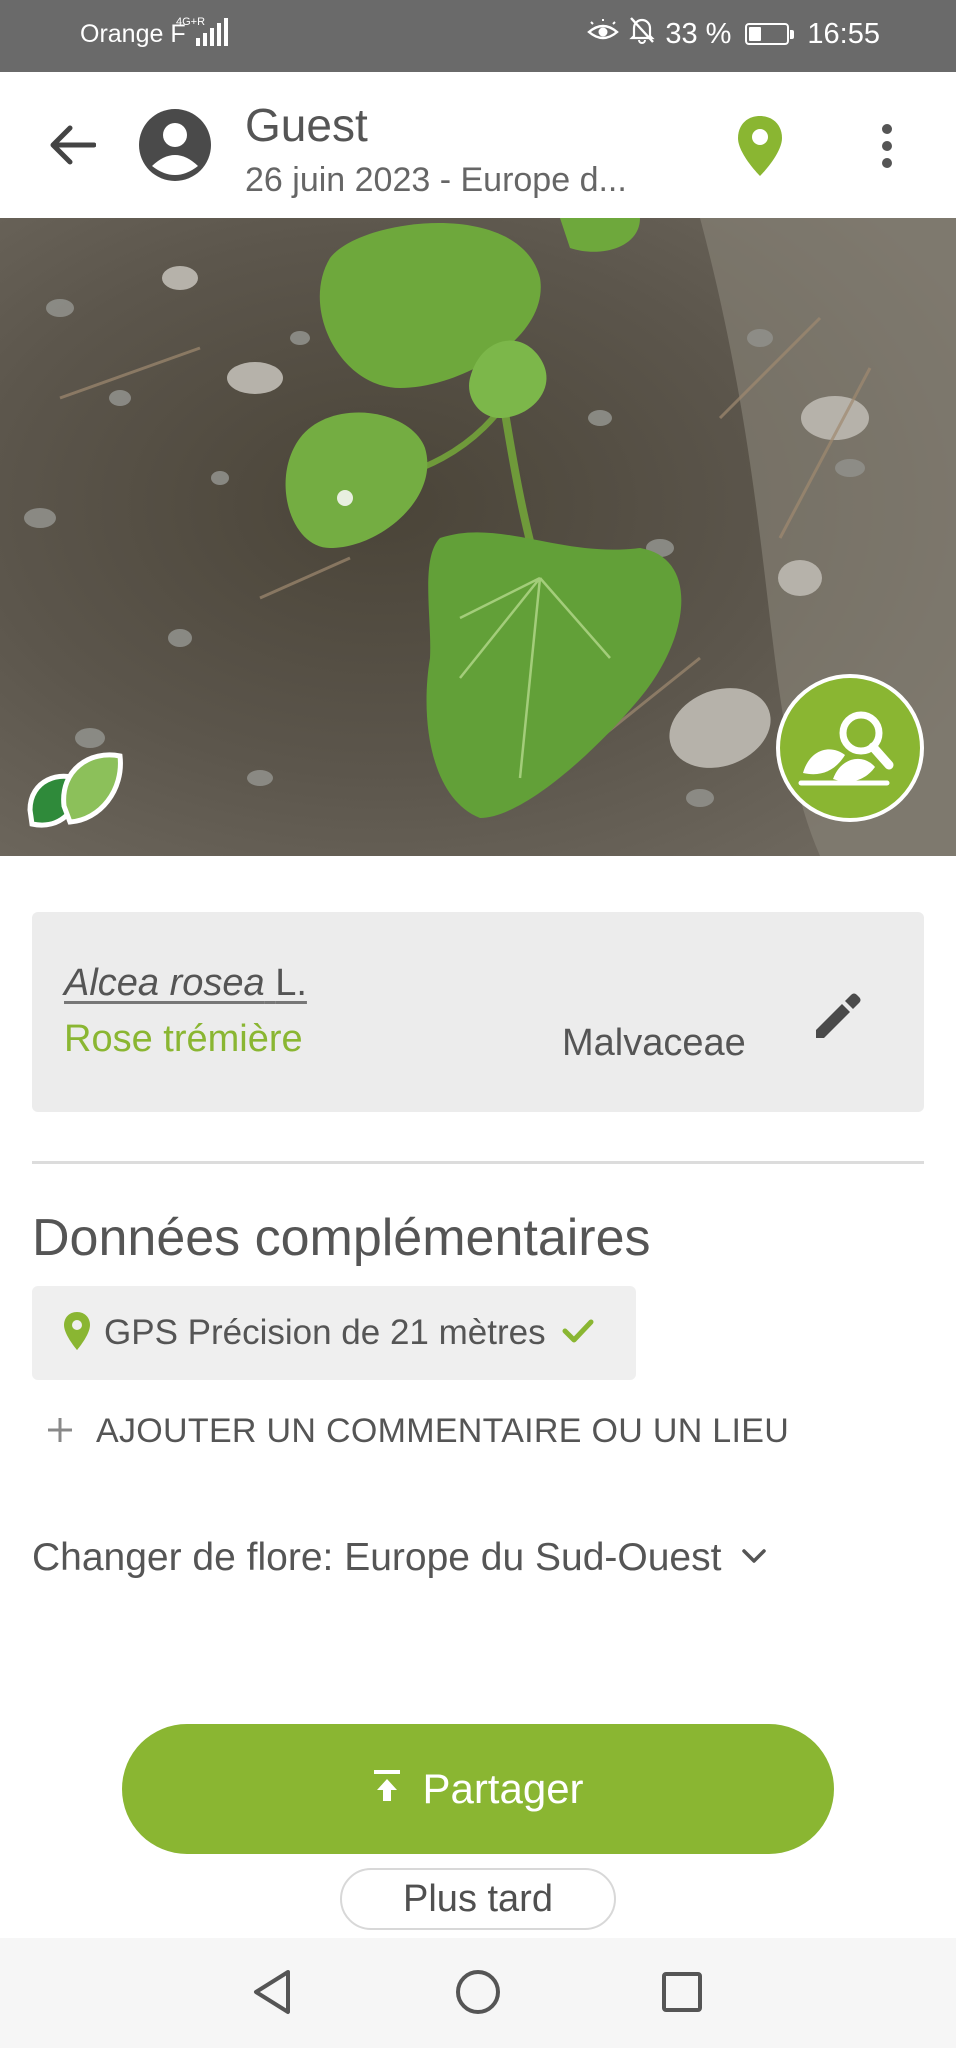  Describe the element at coordinates (341, 1238) in the screenshot. I see `section-title: Données complémentaires` at that location.